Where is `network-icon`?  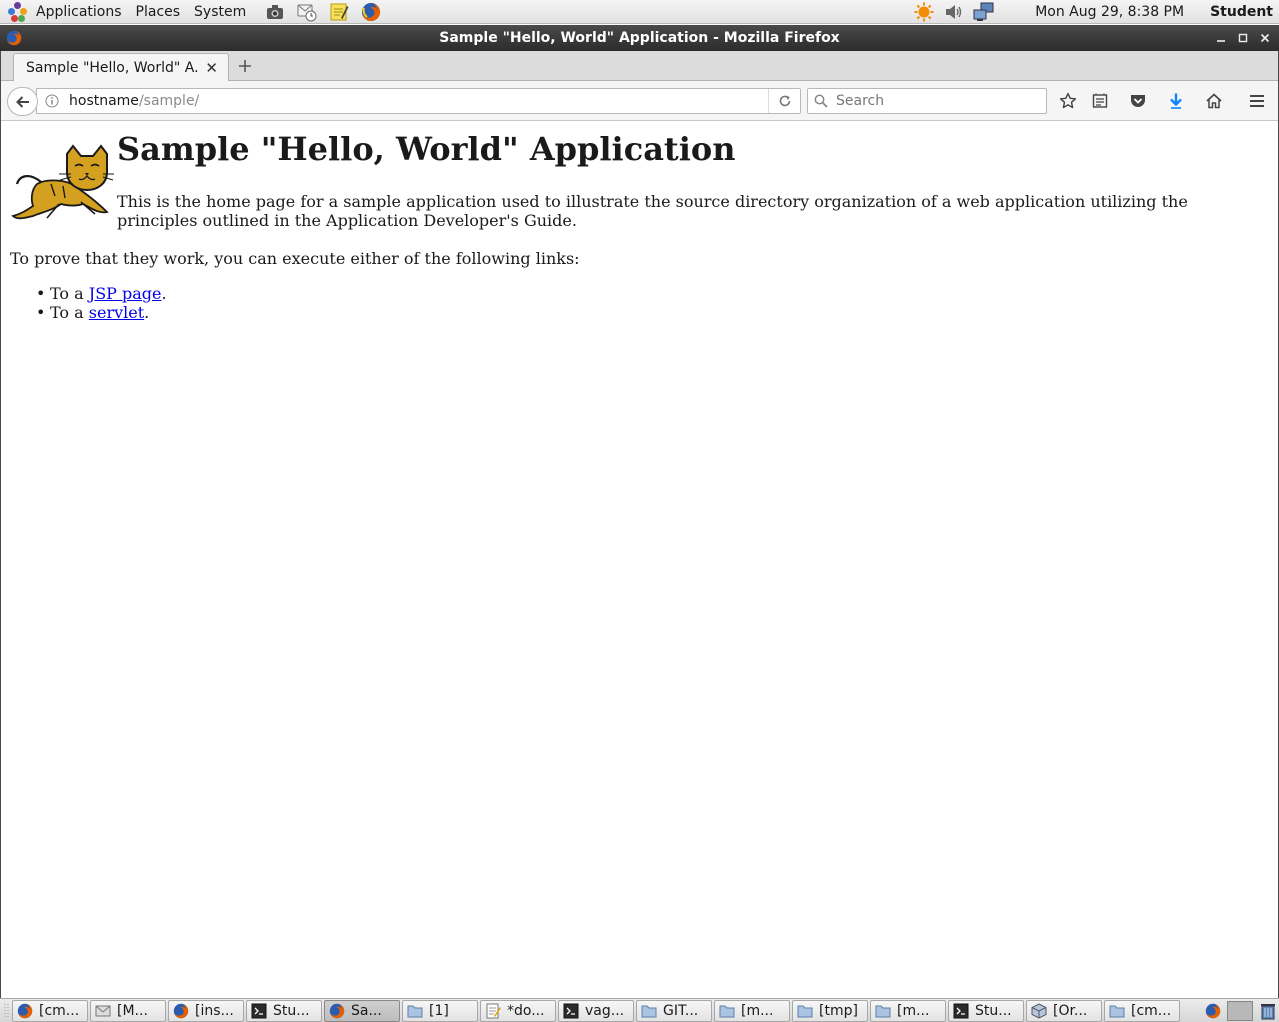 network-icon is located at coordinates (984, 12).